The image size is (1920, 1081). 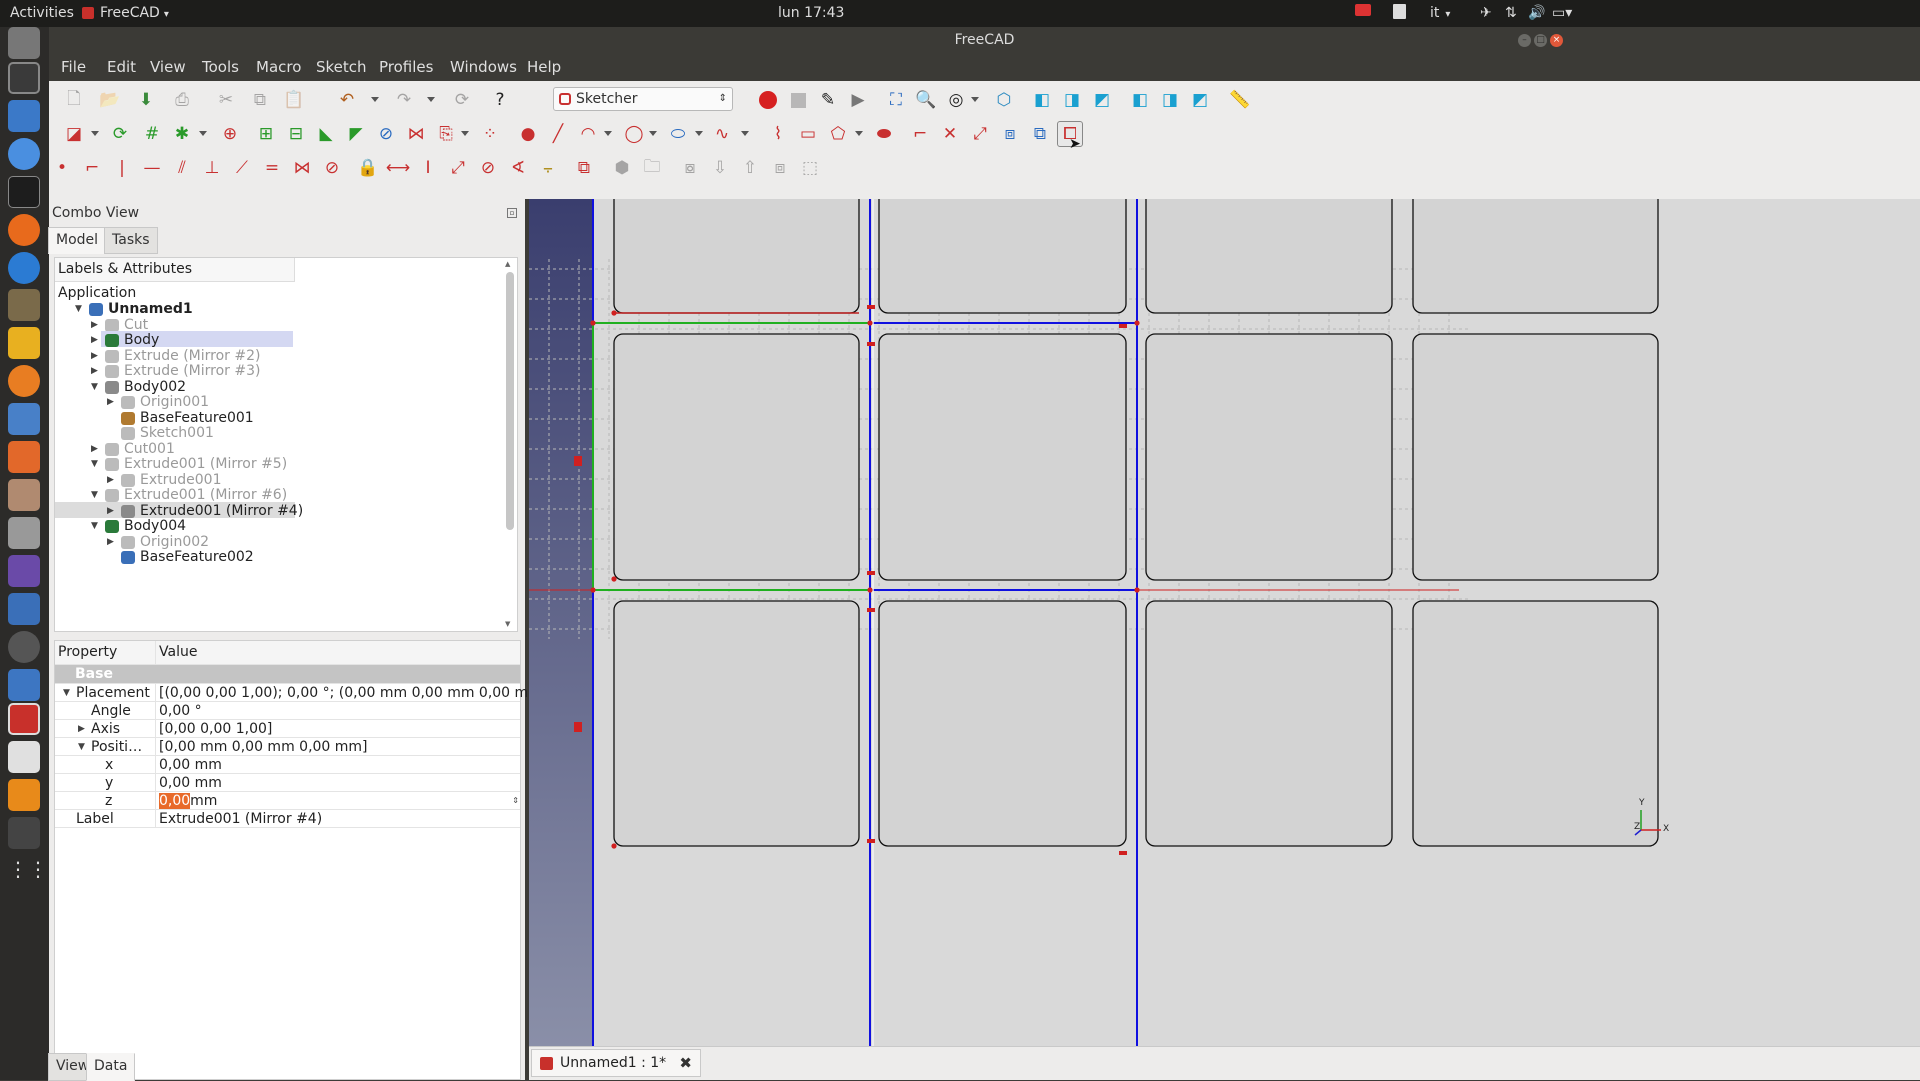 What do you see at coordinates (272, 168) in the screenshot?
I see `constrain-equal-icon: =` at bounding box center [272, 168].